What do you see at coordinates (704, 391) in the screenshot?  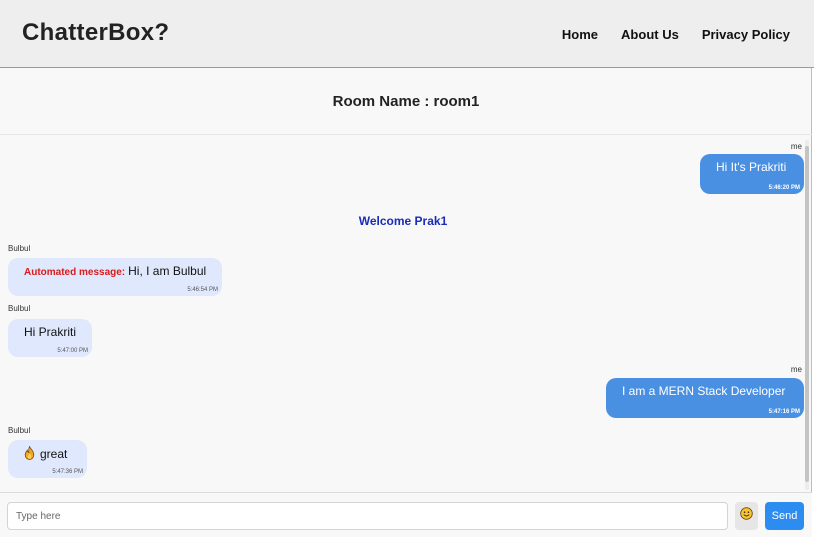 I see `message-text: I am a MERN Stack Developer` at bounding box center [704, 391].